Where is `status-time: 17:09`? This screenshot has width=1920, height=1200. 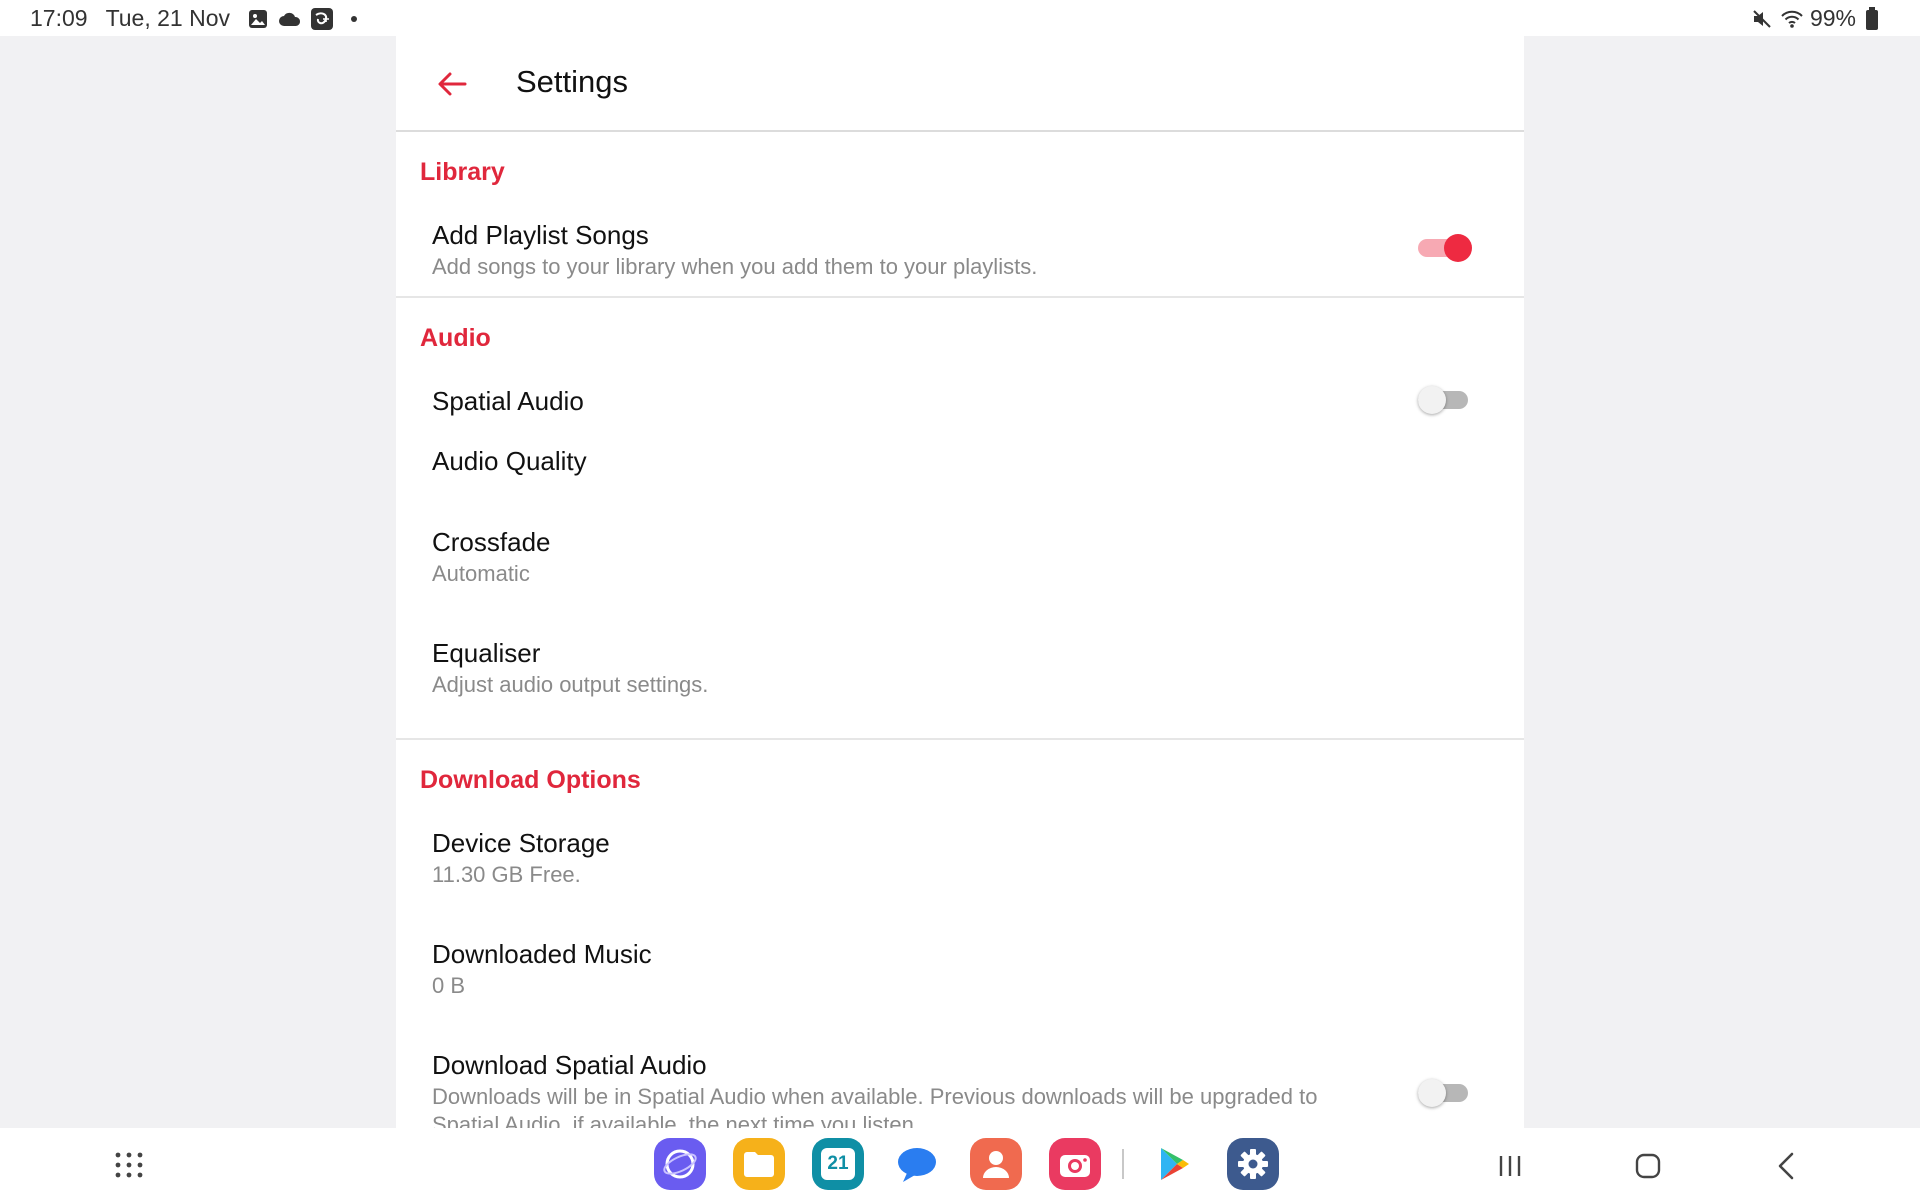 status-time: 17:09 is located at coordinates (59, 18).